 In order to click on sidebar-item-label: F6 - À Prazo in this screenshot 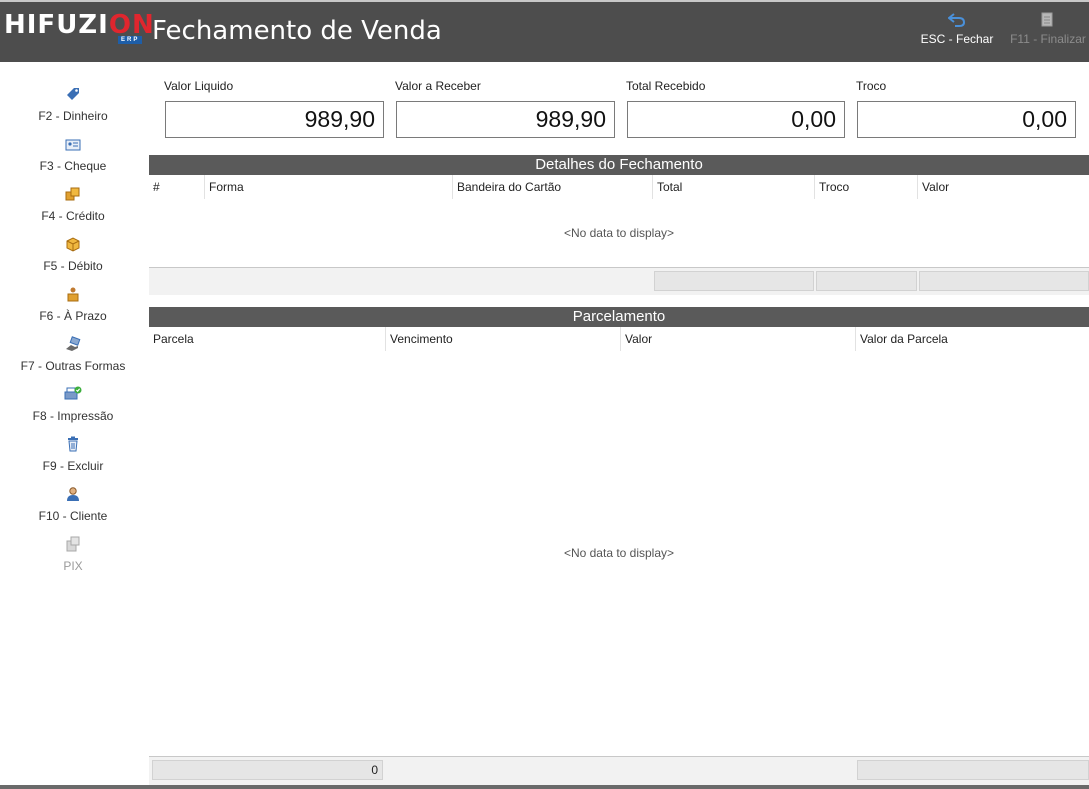, I will do `click(73, 316)`.